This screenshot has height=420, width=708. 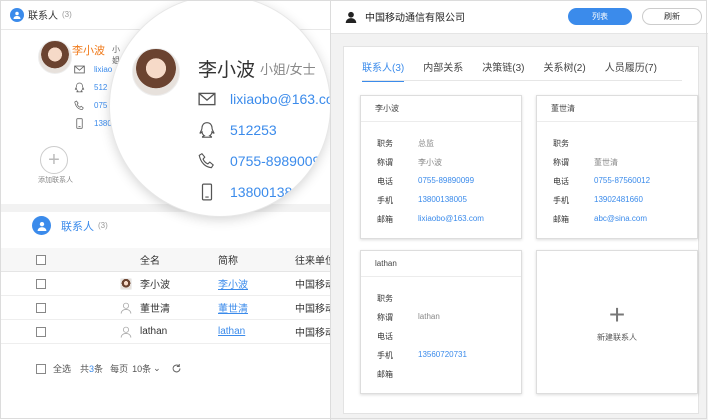 What do you see at coordinates (41, 259) in the screenshot?
I see `select-all-checkbox` at bounding box center [41, 259].